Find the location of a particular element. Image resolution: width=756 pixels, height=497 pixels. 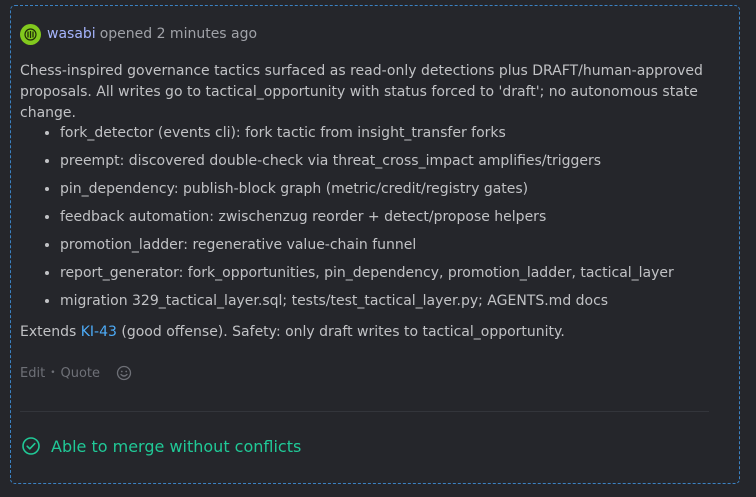

edit-button: Edit is located at coordinates (32, 373).